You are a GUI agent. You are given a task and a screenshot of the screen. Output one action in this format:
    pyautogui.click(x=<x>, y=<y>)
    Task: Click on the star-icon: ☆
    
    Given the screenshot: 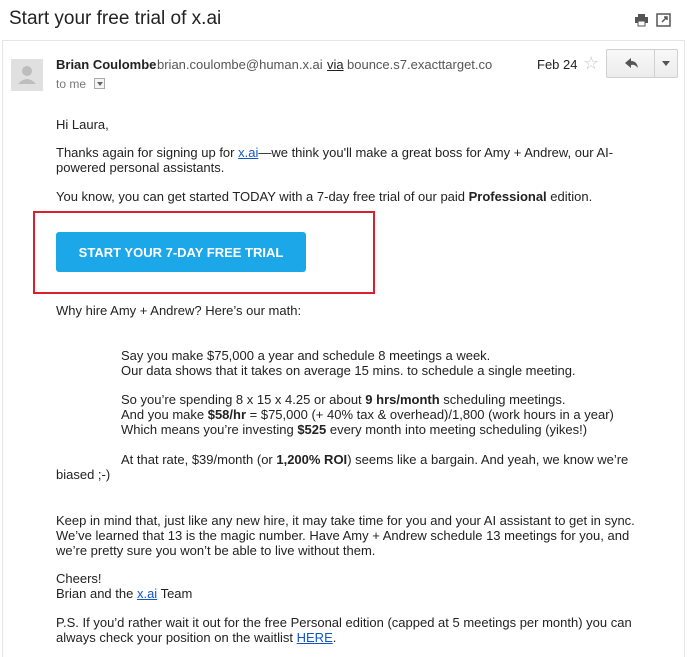 What is the action you would take?
    pyautogui.click(x=591, y=63)
    